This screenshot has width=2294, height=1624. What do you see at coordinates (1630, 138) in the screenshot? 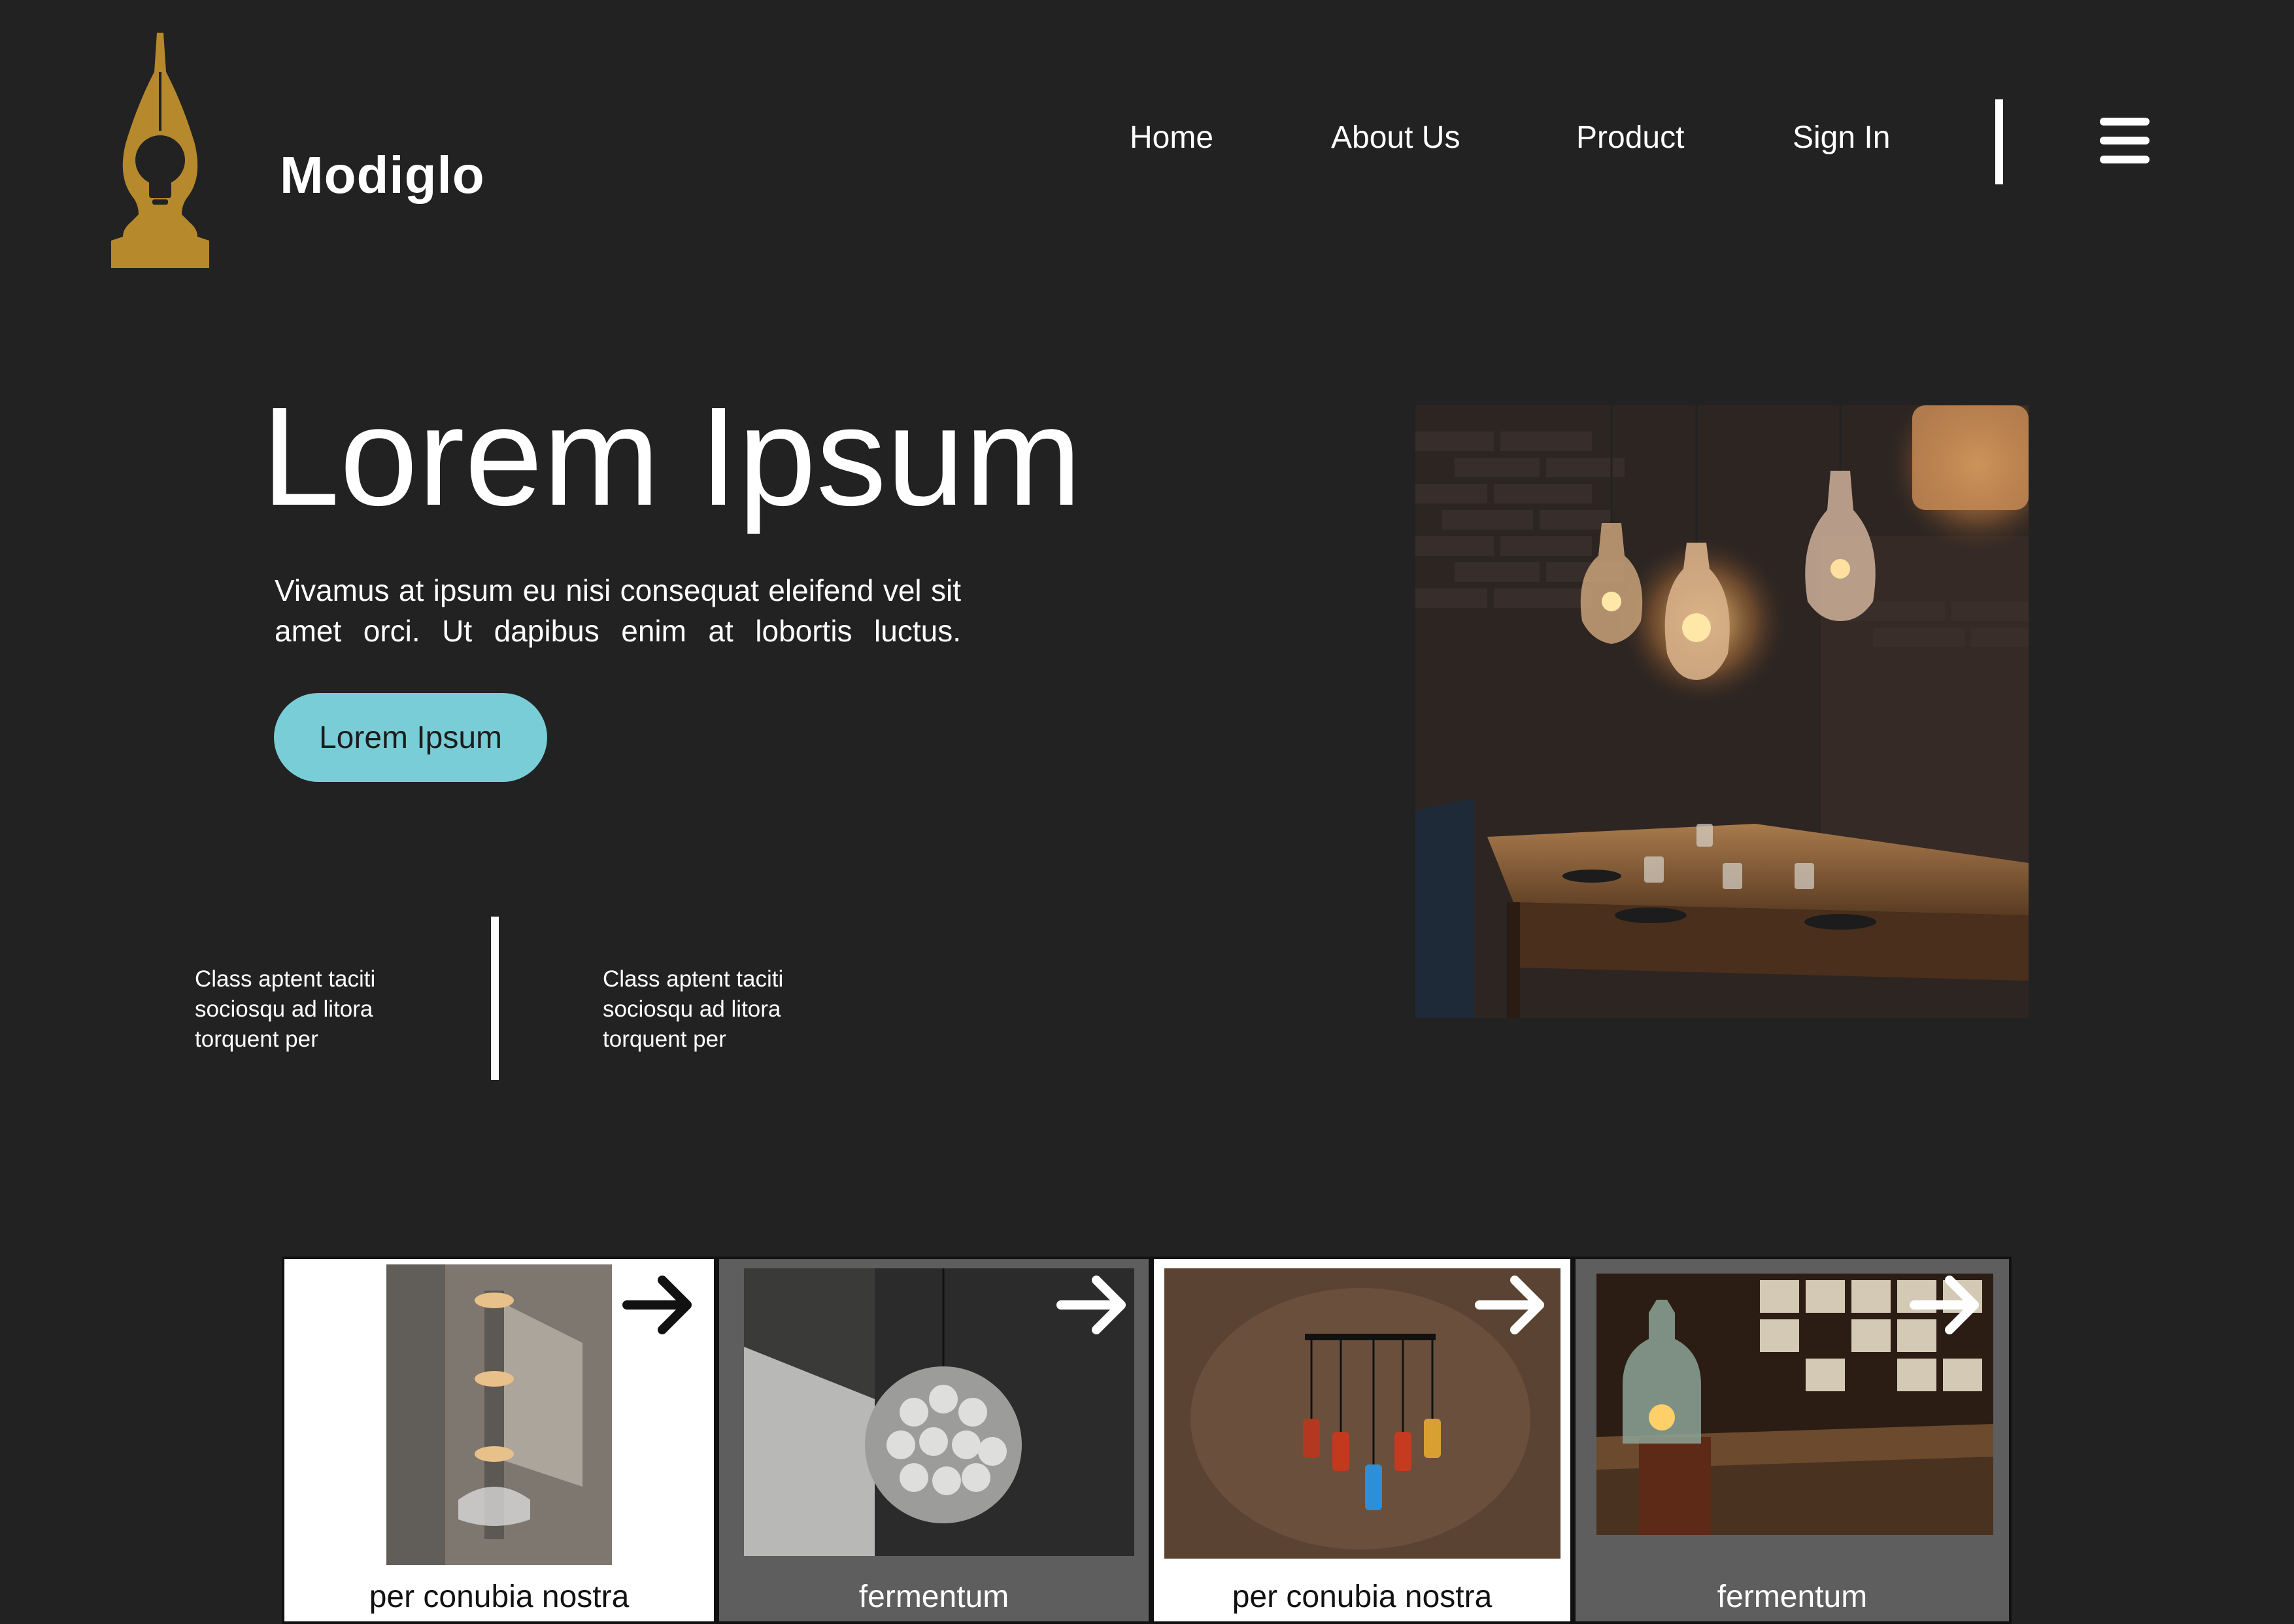
I see `nav-product: Product` at bounding box center [1630, 138].